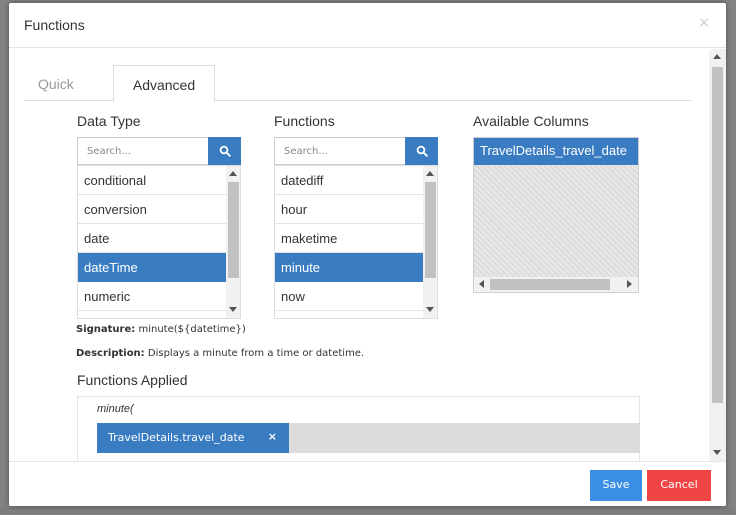 This screenshot has height=515, width=736. Describe the element at coordinates (367, 25) in the screenshot. I see `dialog-header: Functions ×` at that location.